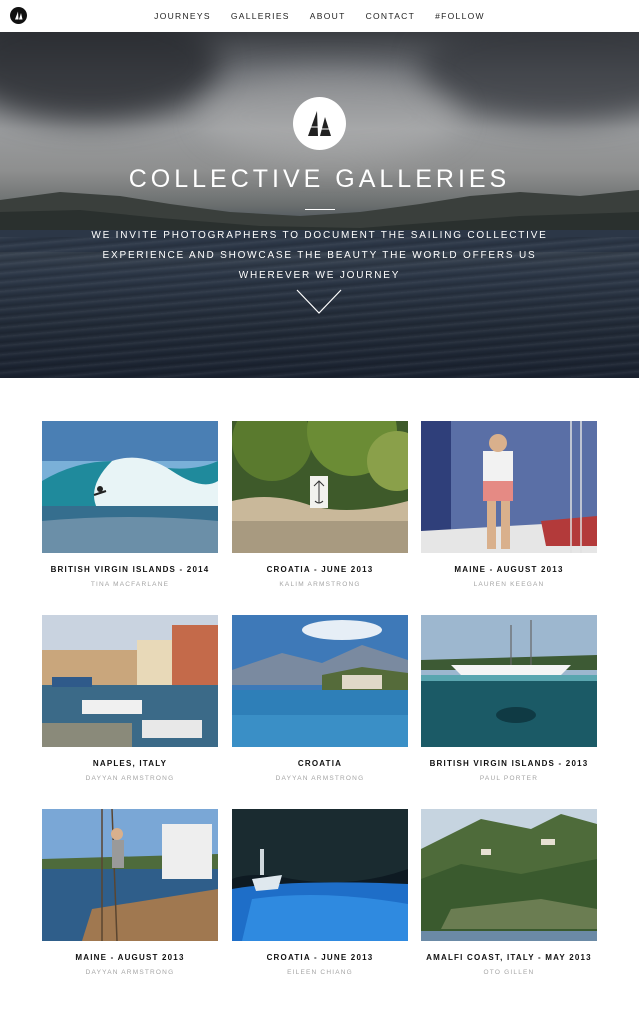  Describe the element at coordinates (319, 179) in the screenshot. I see `hero-title: COLLECTIVE GALLERIES` at that location.